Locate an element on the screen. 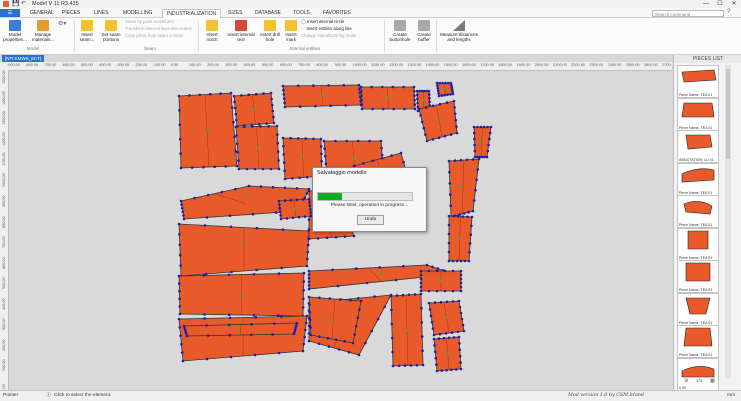  insert-circle-item: ◯ Insert internal circle is located at coordinates (322, 22).